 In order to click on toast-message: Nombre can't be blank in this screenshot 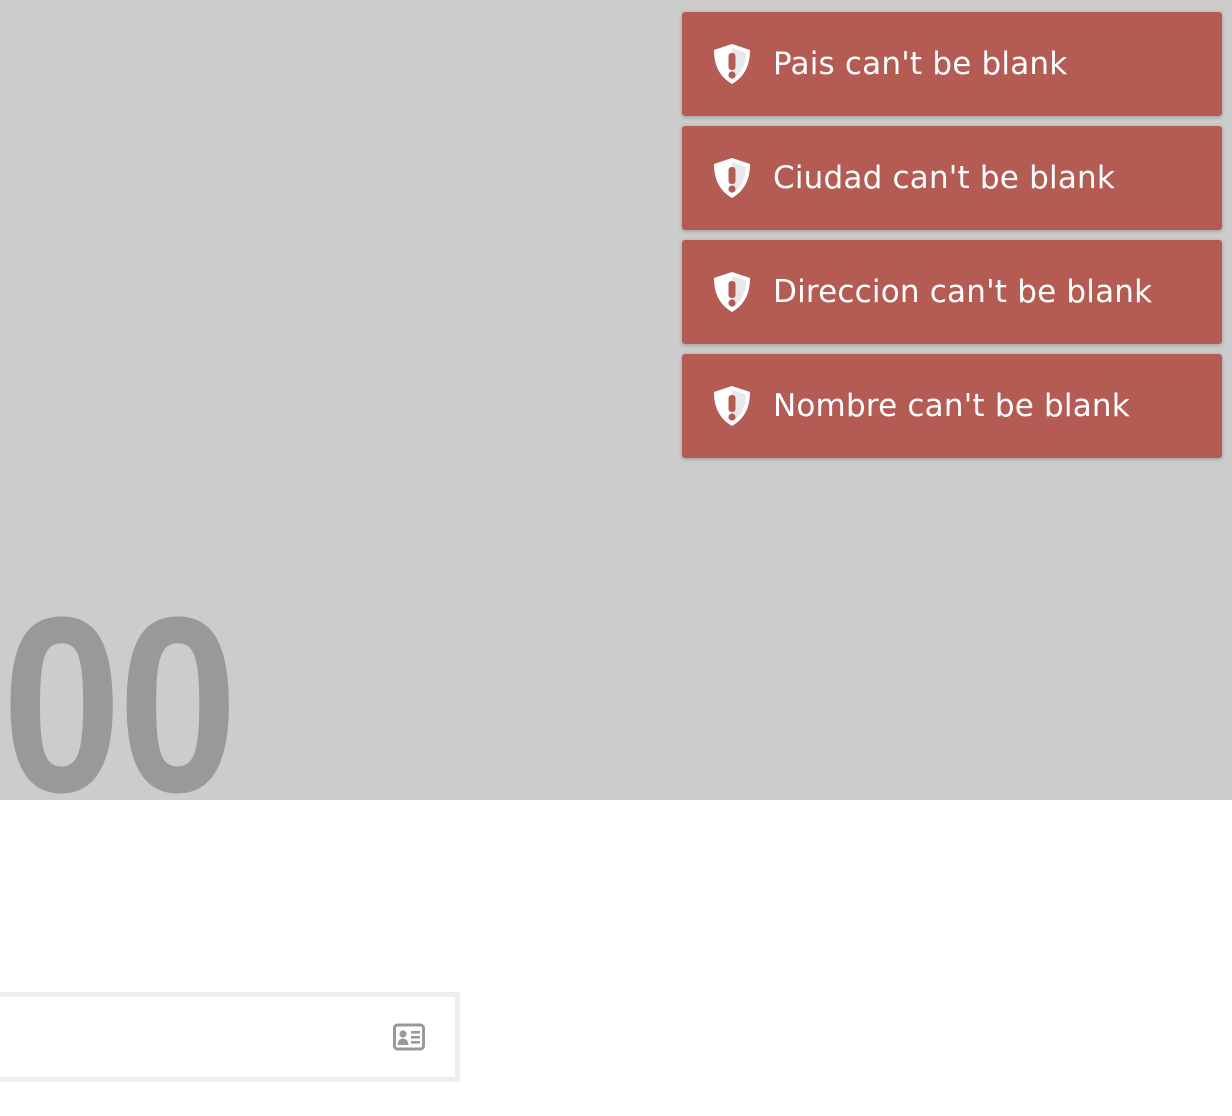, I will do `click(951, 406)`.